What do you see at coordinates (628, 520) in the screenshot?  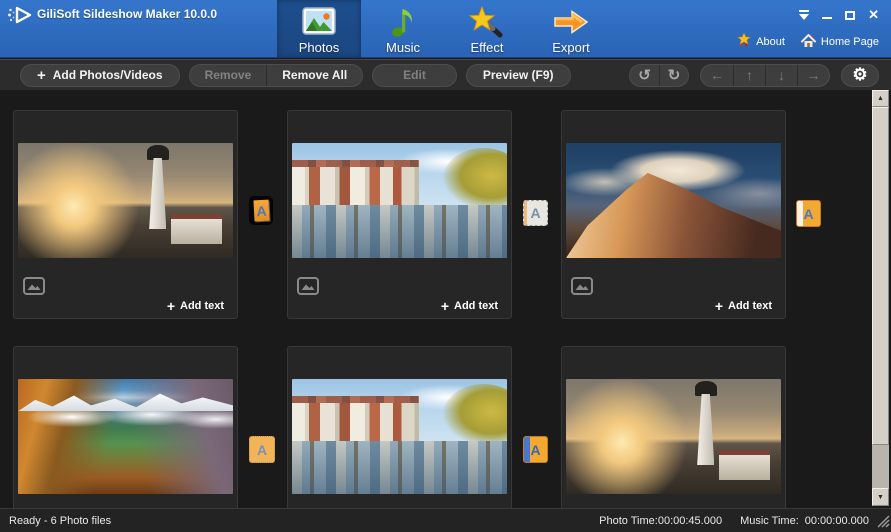 I see `photo-time-label: Photo Time:` at bounding box center [628, 520].